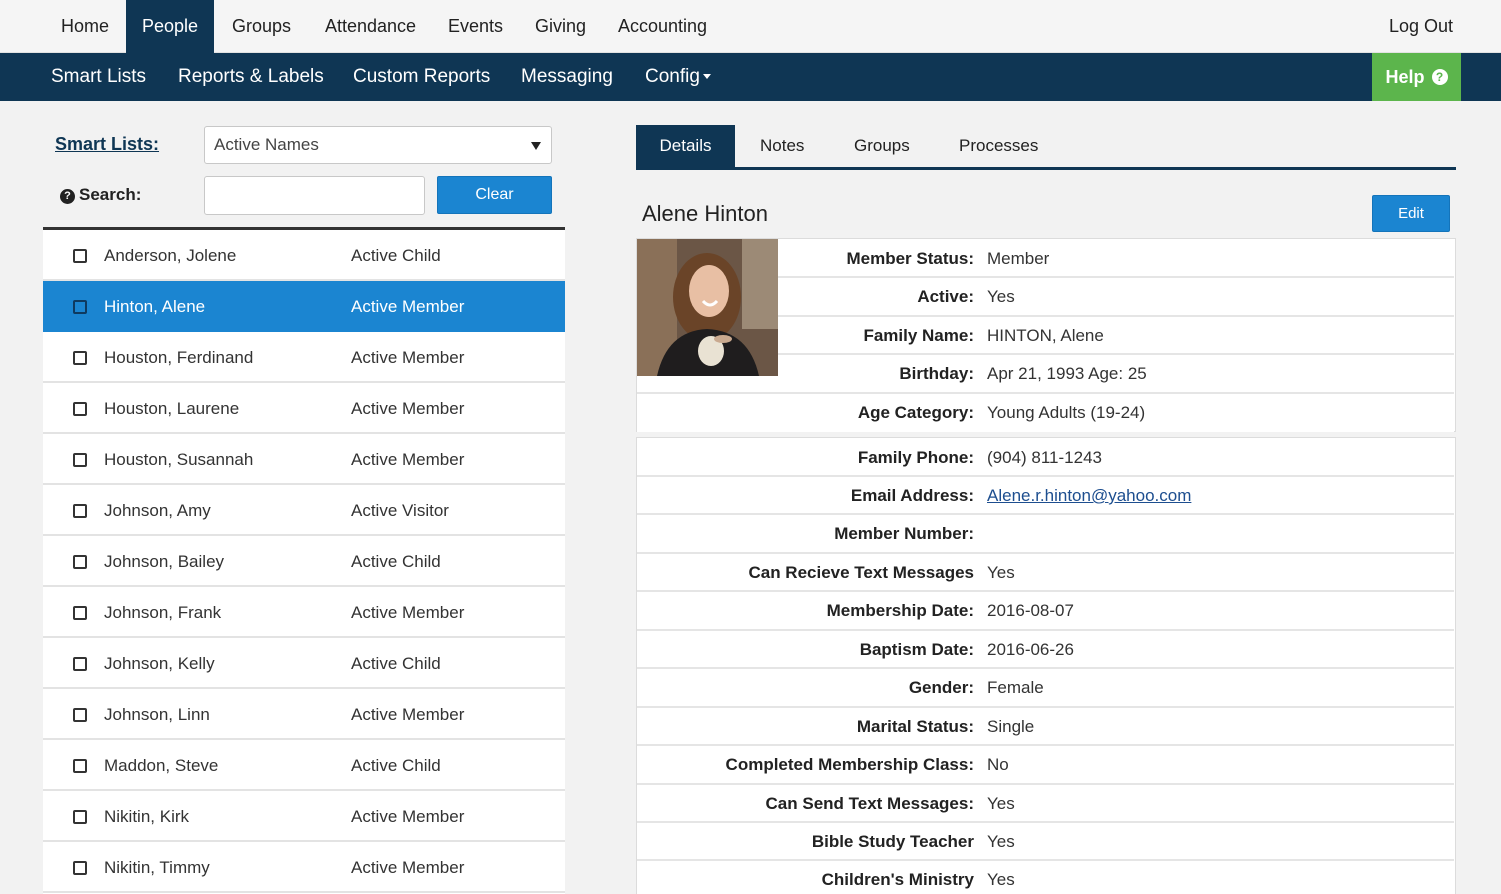 The image size is (1501, 894). Describe the element at coordinates (1045, 573) in the screenshot. I see `field-row: Can Recieve Text Messages Yes` at that location.